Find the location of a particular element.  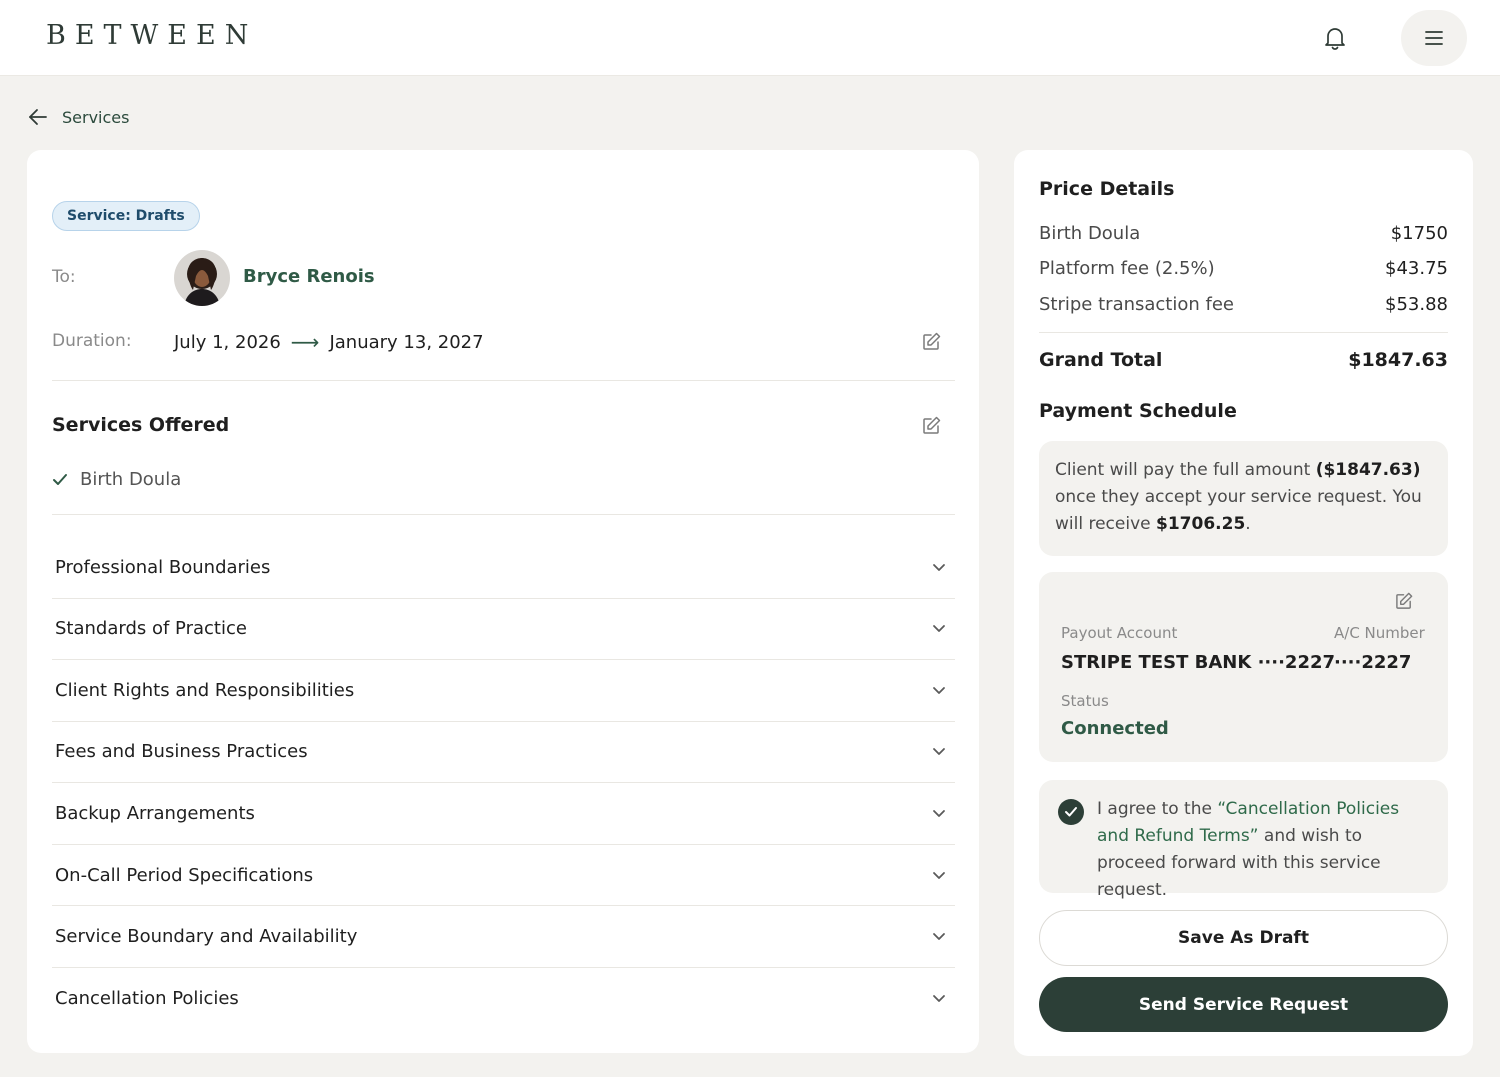

grand-total-label: Grand Total is located at coordinates (1101, 360).